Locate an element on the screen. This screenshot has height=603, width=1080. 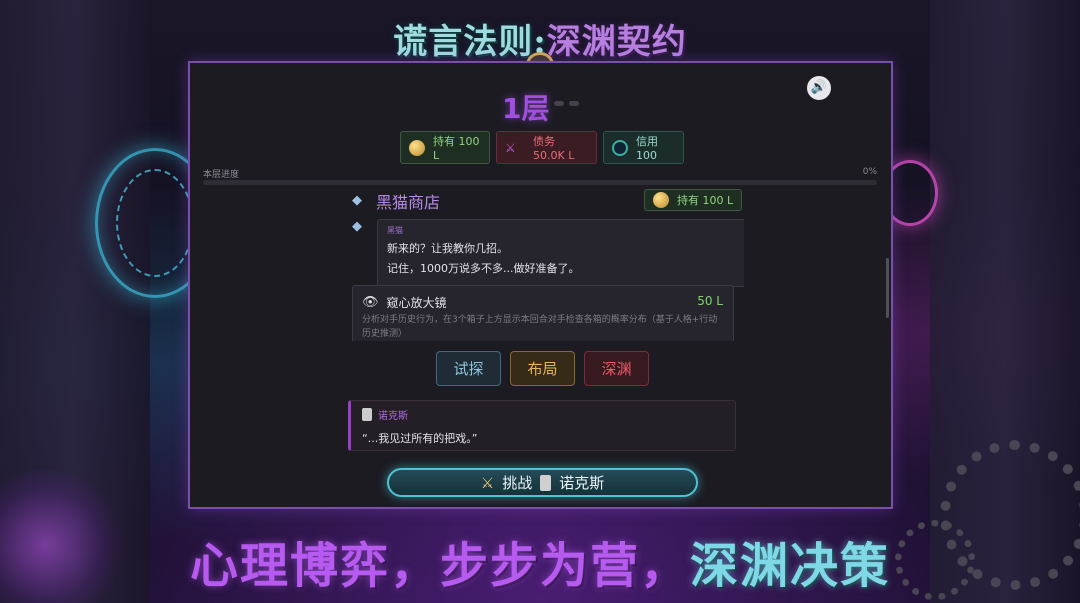
debt-stat: ⚔ 债务 50.0K L is located at coordinates (546, 147).